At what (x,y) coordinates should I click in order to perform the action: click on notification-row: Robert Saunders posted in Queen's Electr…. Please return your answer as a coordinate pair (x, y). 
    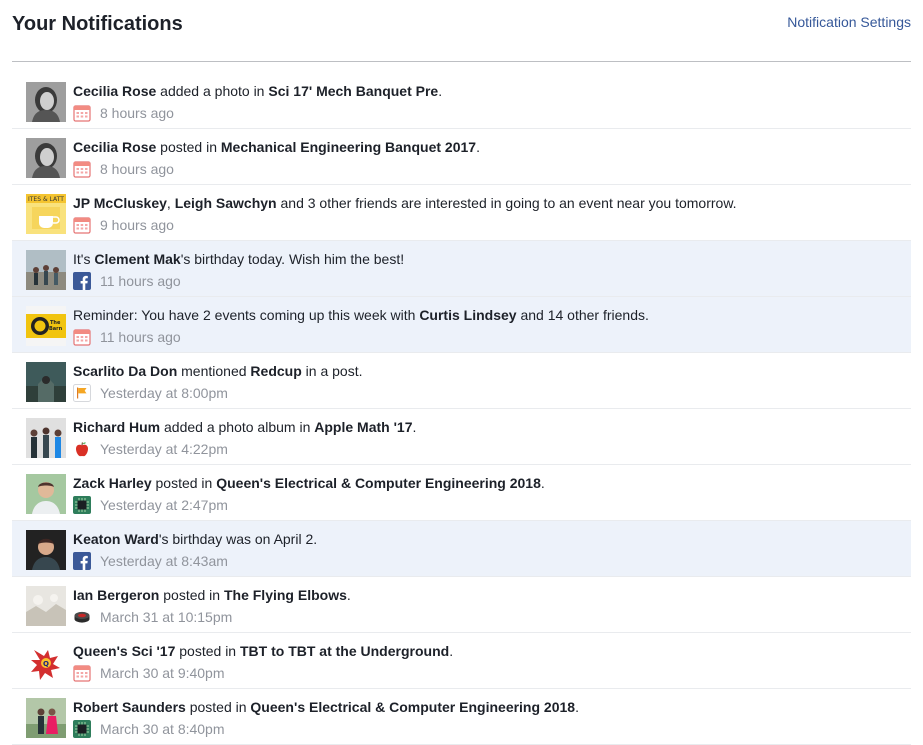
    Looking at the image, I should click on (461, 717).